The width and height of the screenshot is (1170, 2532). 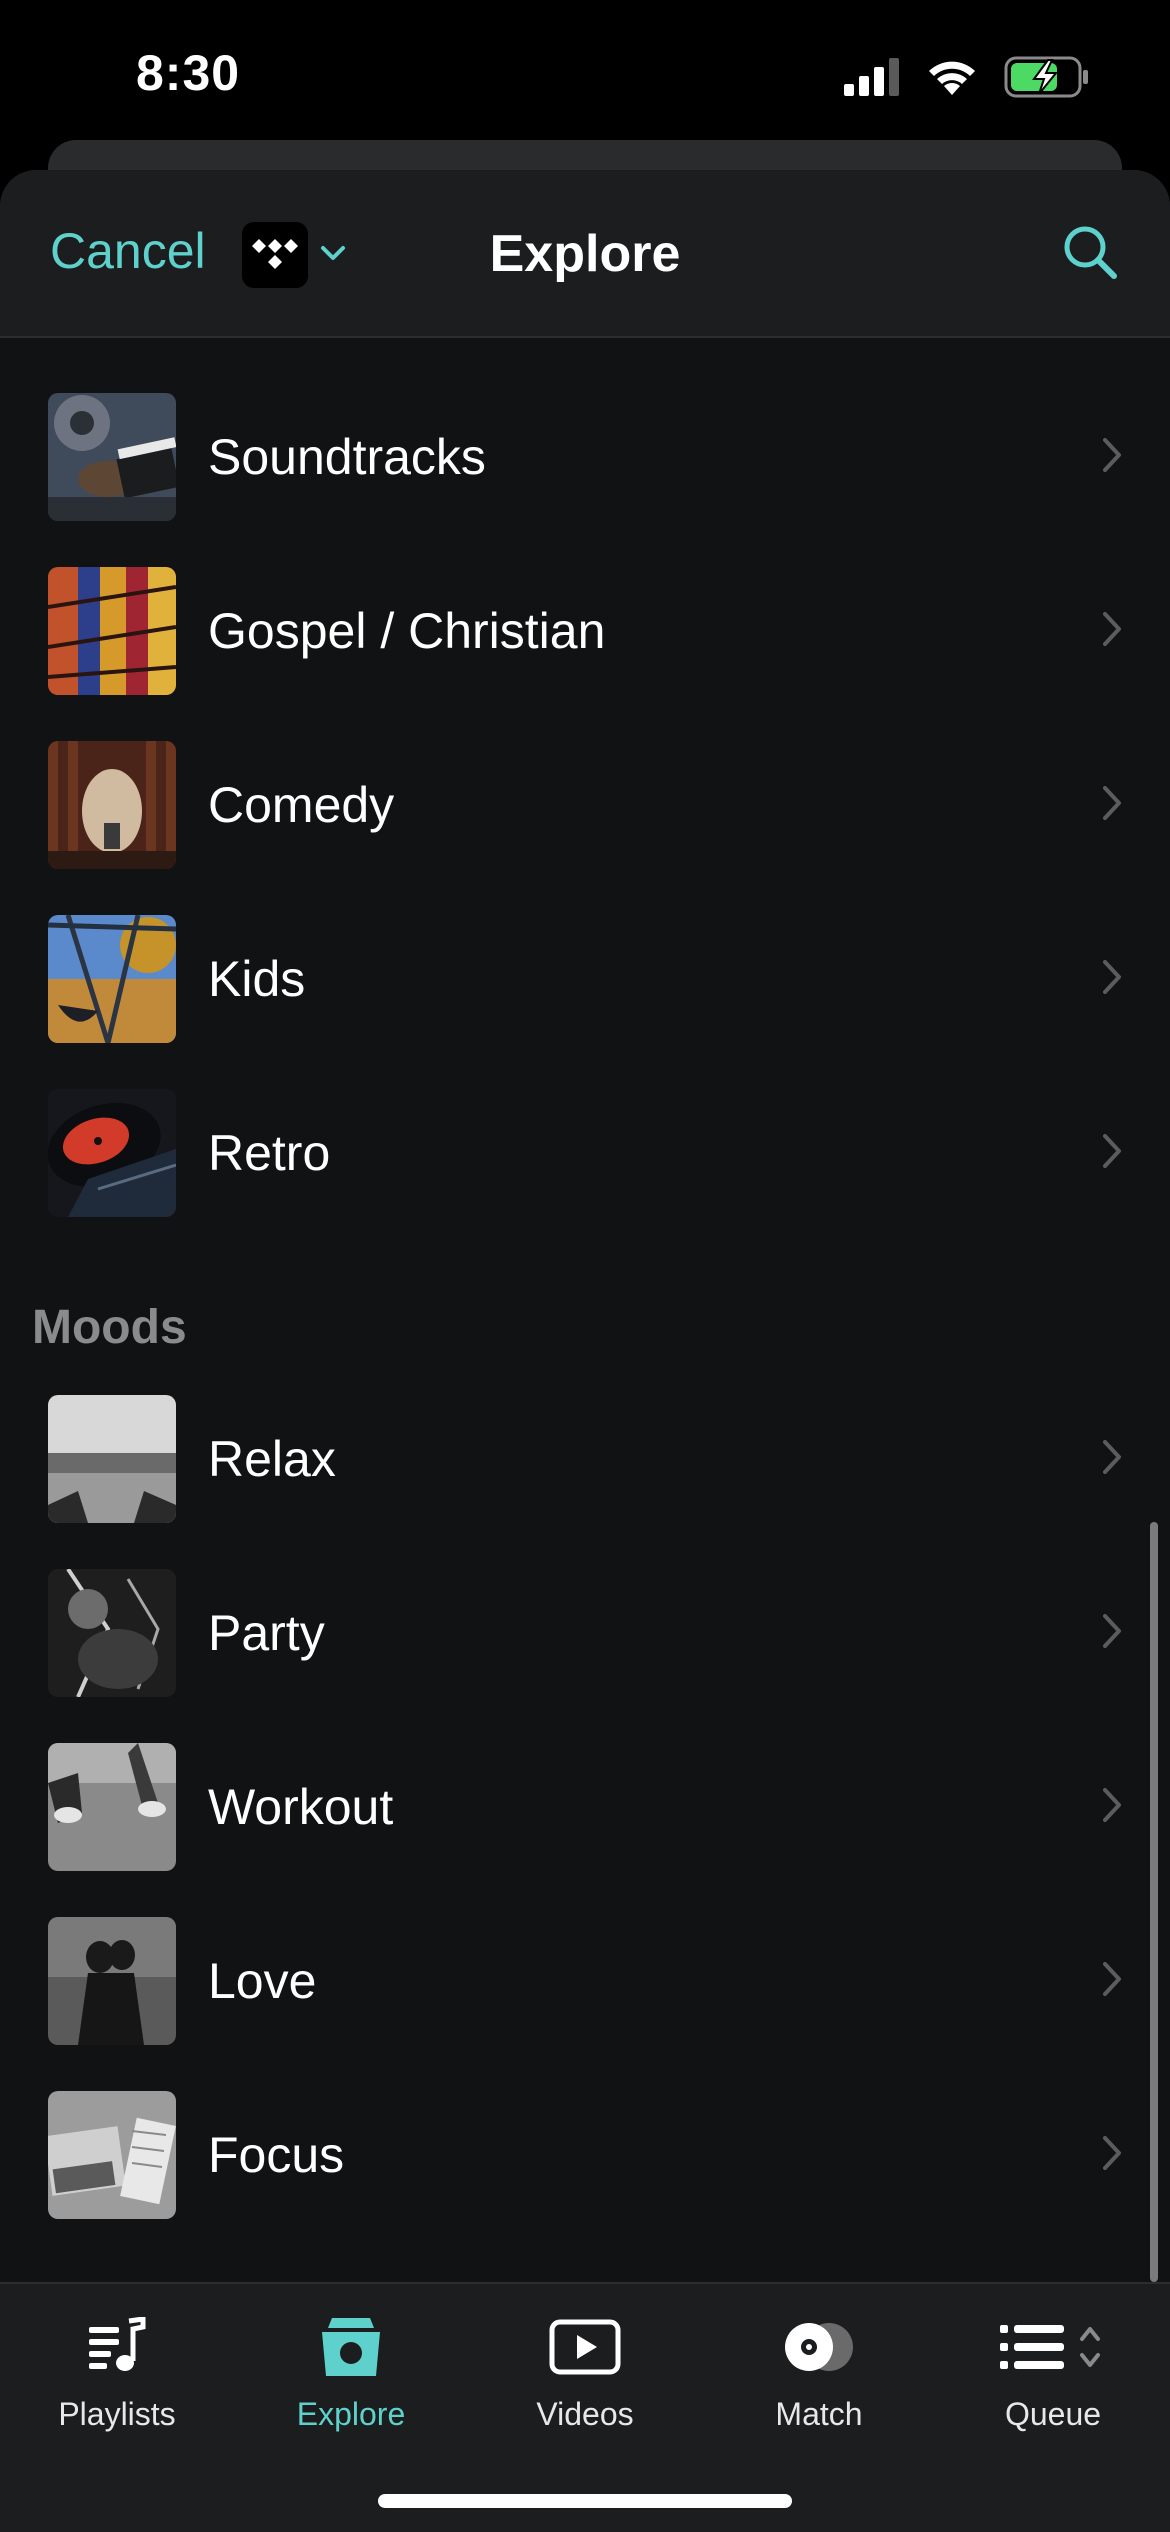 I want to click on section-header-moods: Moods, so click(x=585, y=1306).